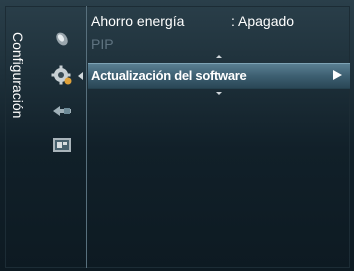  What do you see at coordinates (219, 21) in the screenshot?
I see `menu-item-ahorro-energia: Ahorro energía : Apagado` at bounding box center [219, 21].